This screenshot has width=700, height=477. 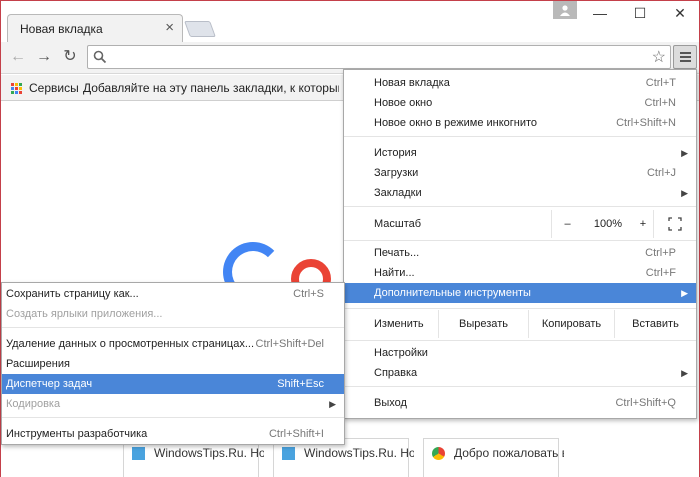 I want to click on bookmark-star-icon: ☆, so click(x=659, y=57).